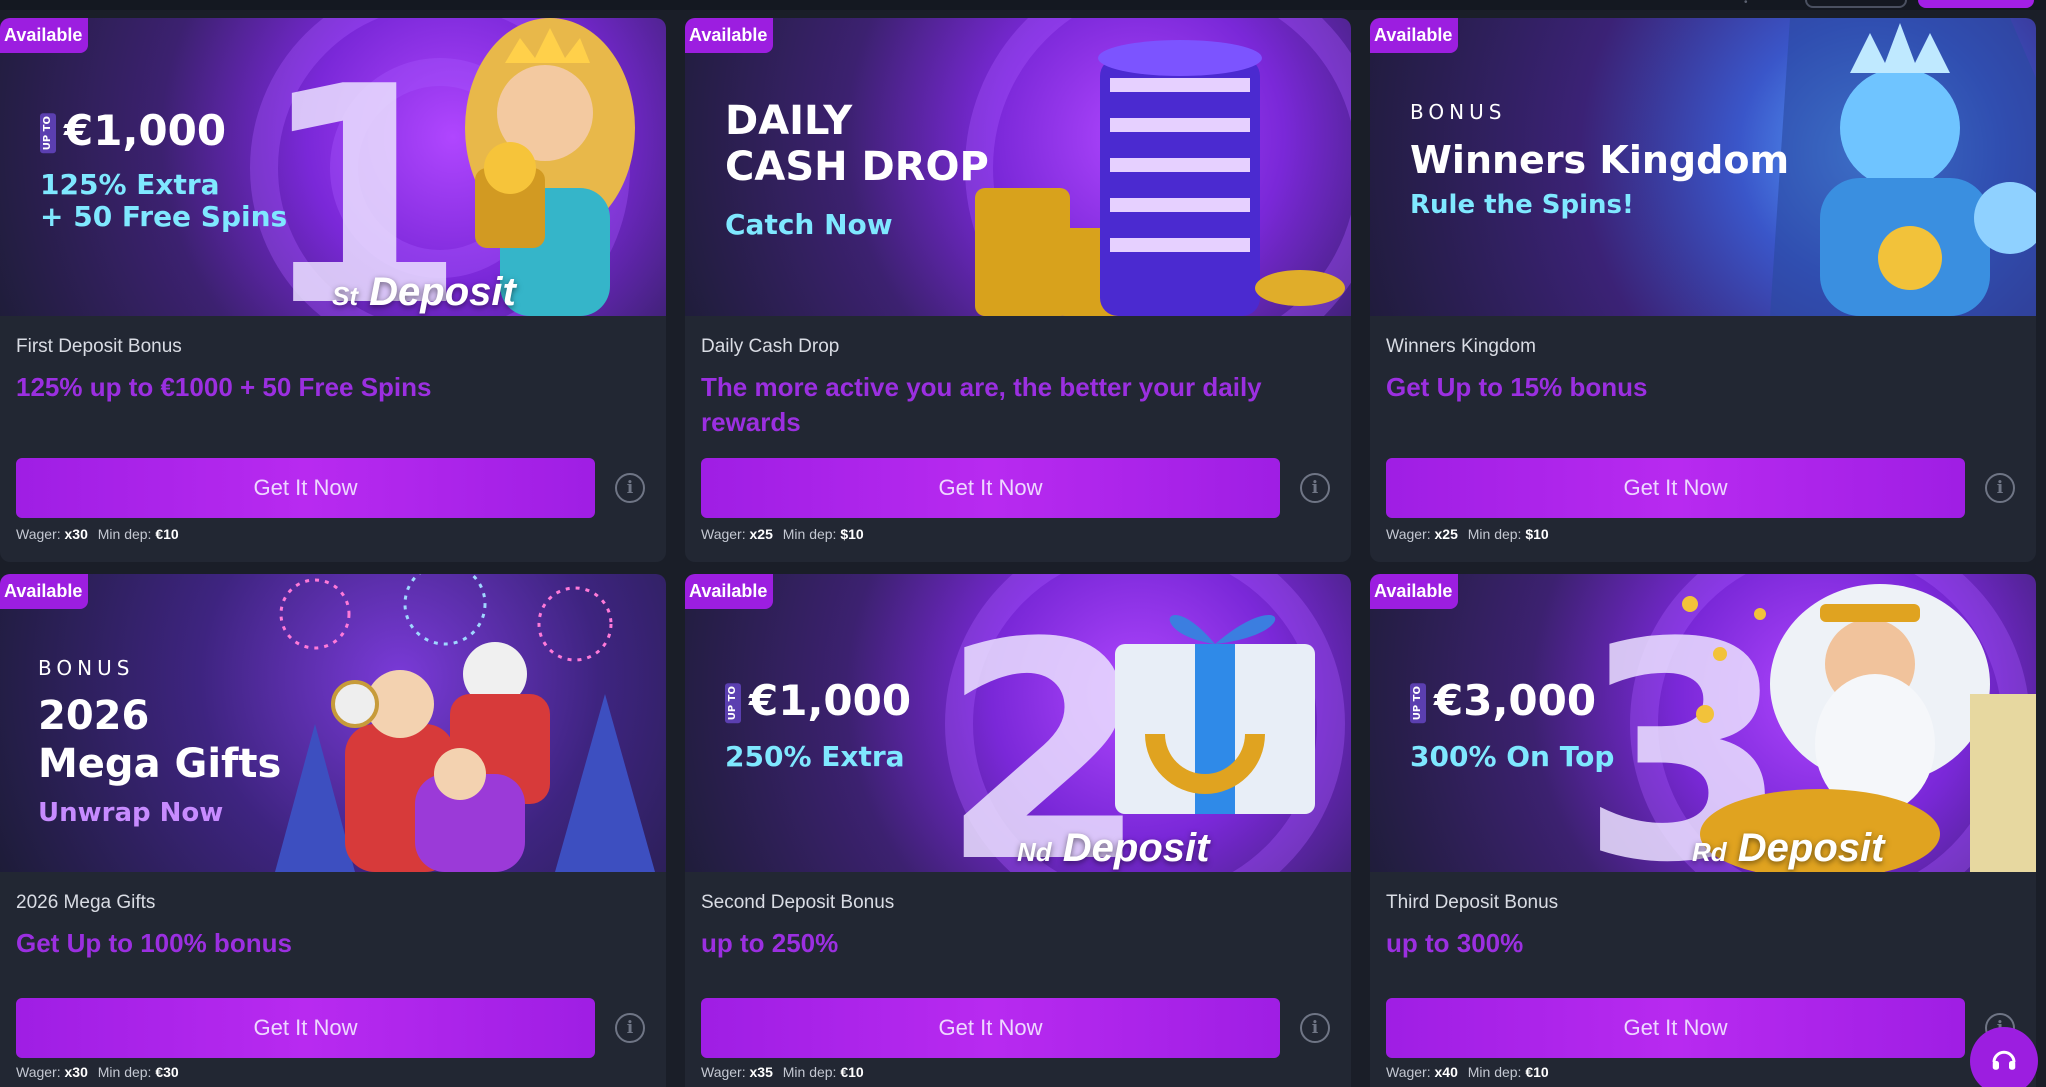 The image size is (2046, 1087). What do you see at coordinates (1467, 1072) in the screenshot?
I see `bonus-terms: Wager: x40 Min dep: €10` at bounding box center [1467, 1072].